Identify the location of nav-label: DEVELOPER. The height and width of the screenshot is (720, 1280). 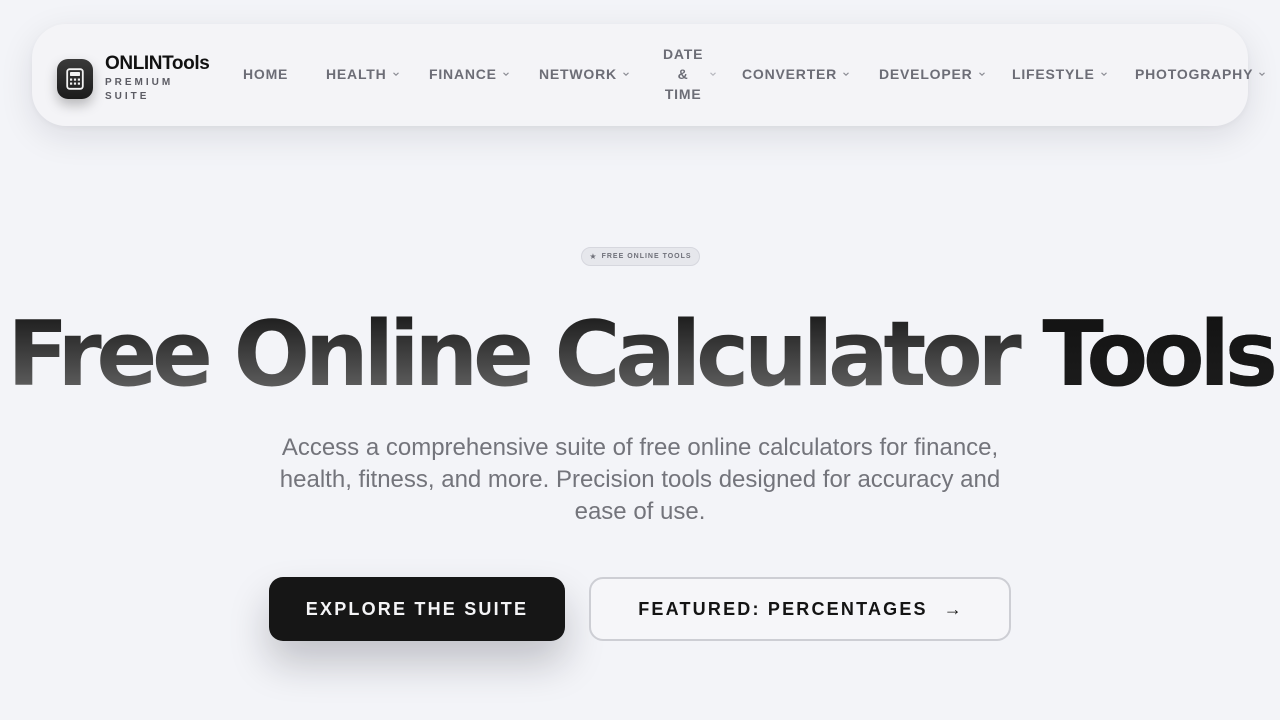
(926, 74).